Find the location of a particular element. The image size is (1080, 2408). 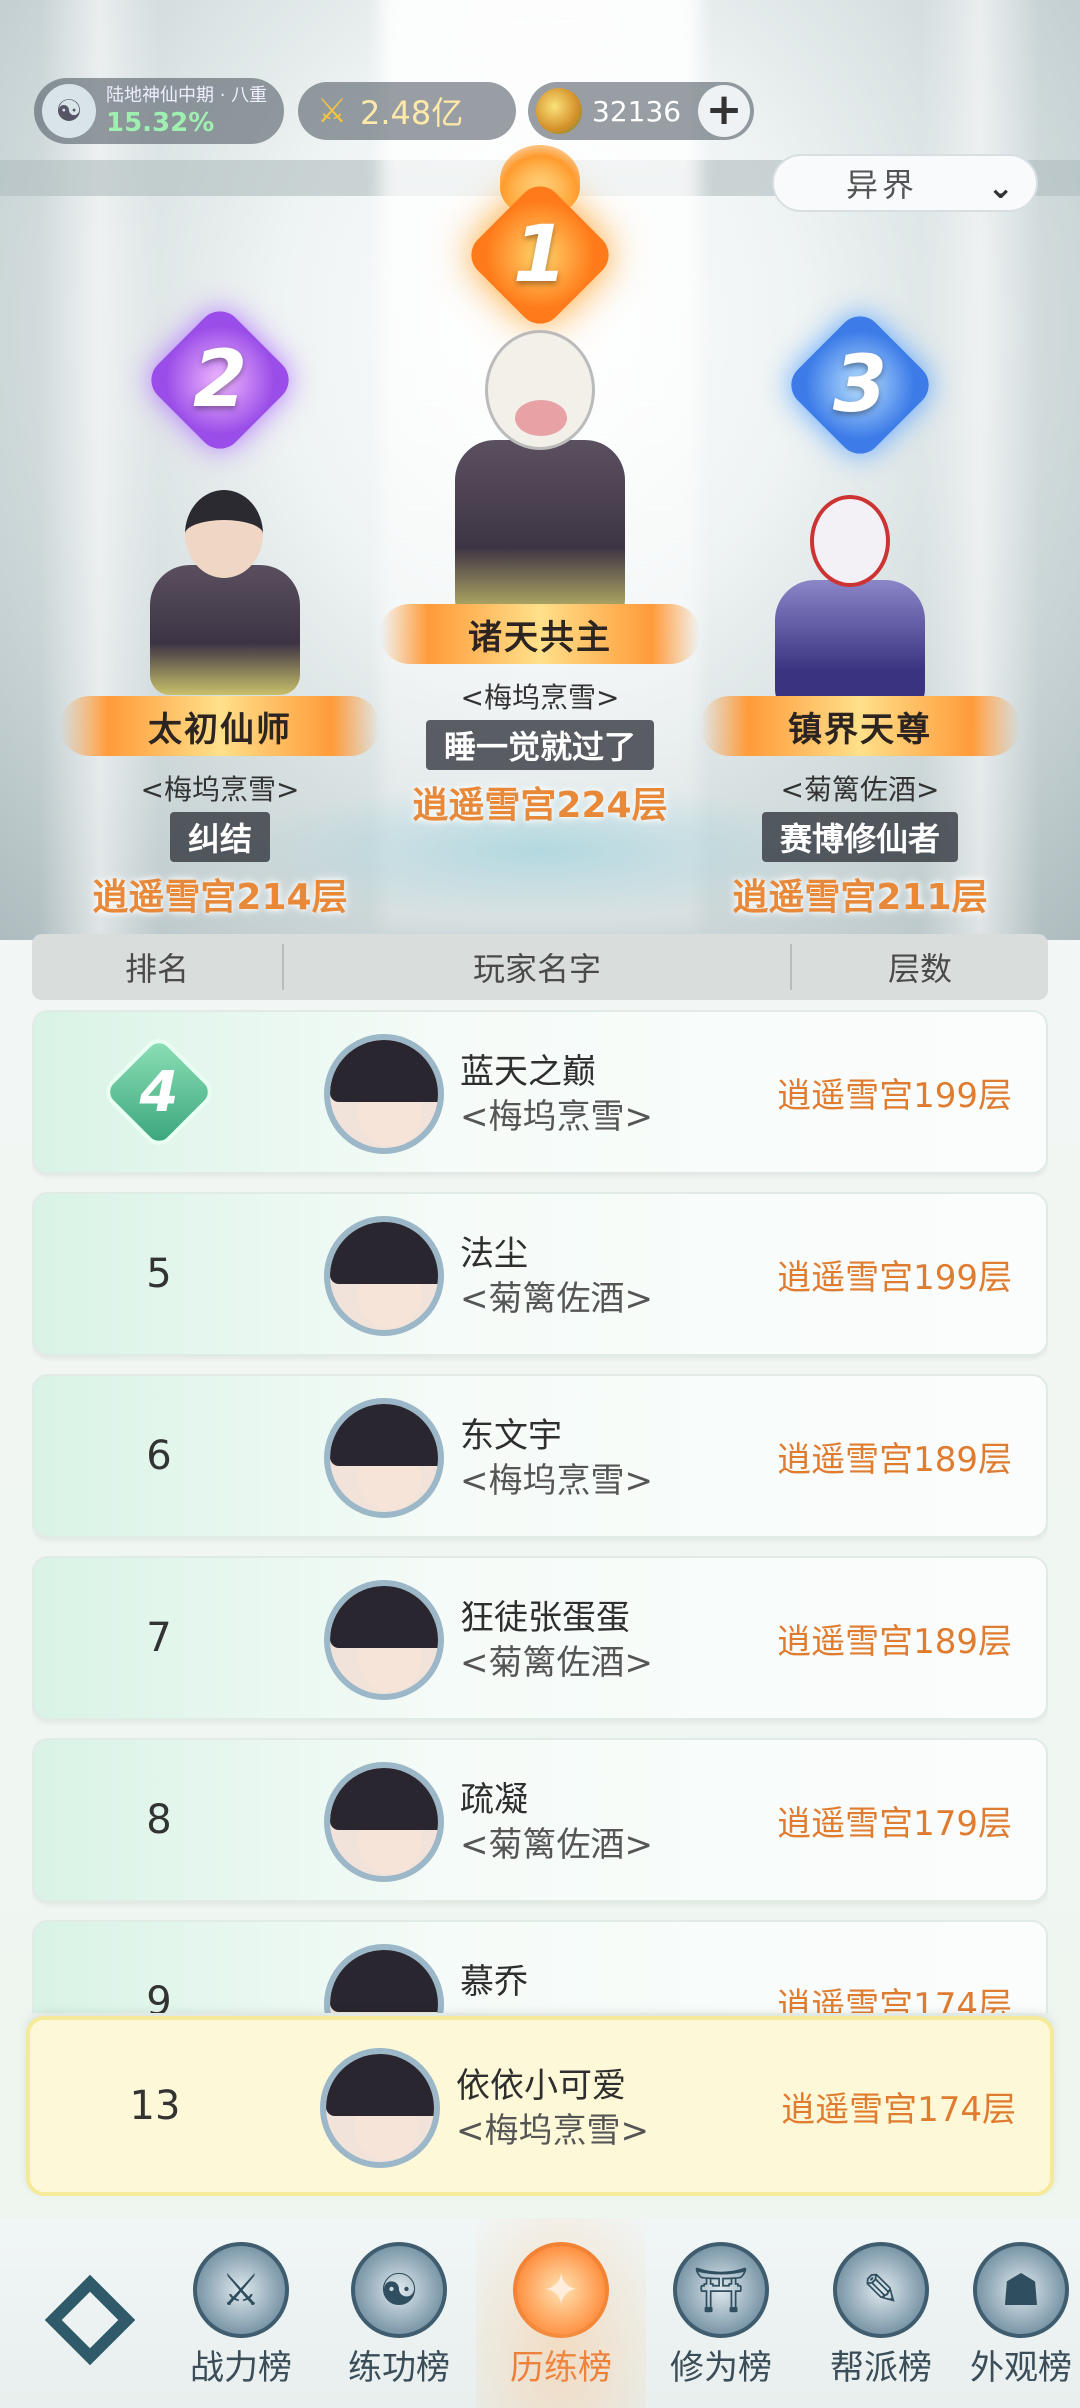

power-icon: ⚔ is located at coordinates (332, 111).